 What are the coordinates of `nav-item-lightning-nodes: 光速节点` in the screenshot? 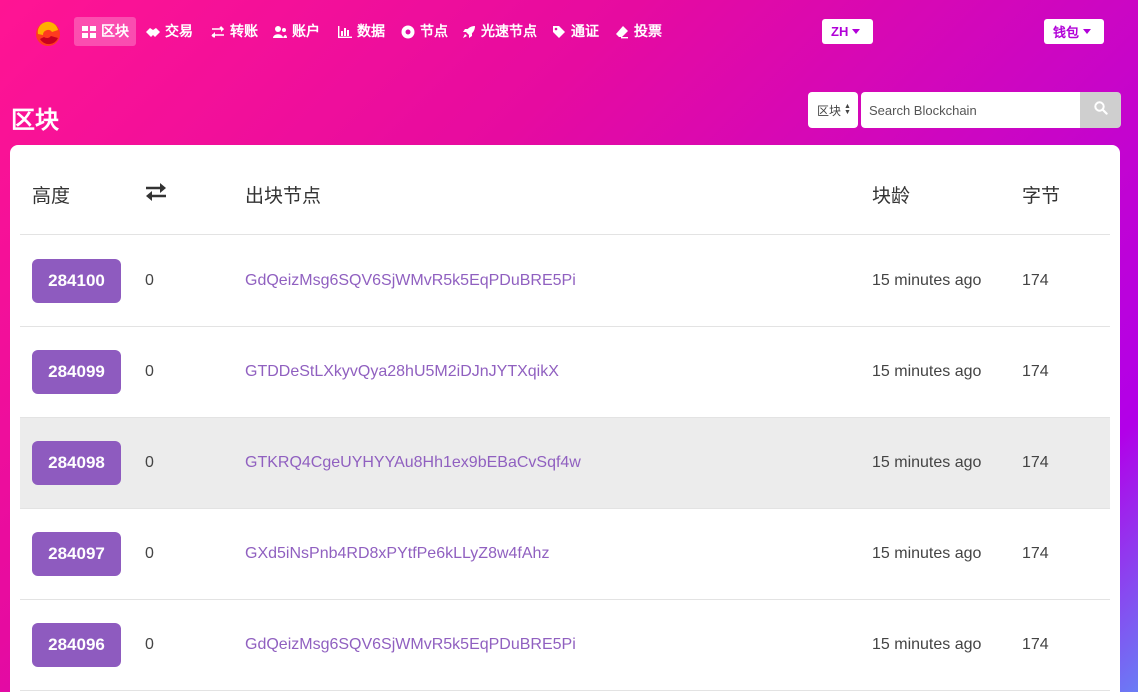 It's located at (499, 31).